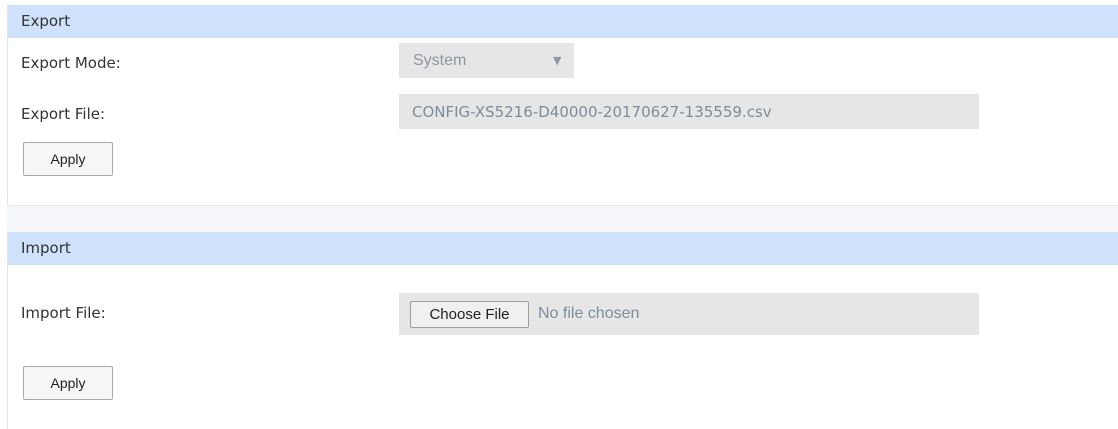 The height and width of the screenshot is (429, 1118). I want to click on export-mode-label: Export Mode:, so click(71, 63).